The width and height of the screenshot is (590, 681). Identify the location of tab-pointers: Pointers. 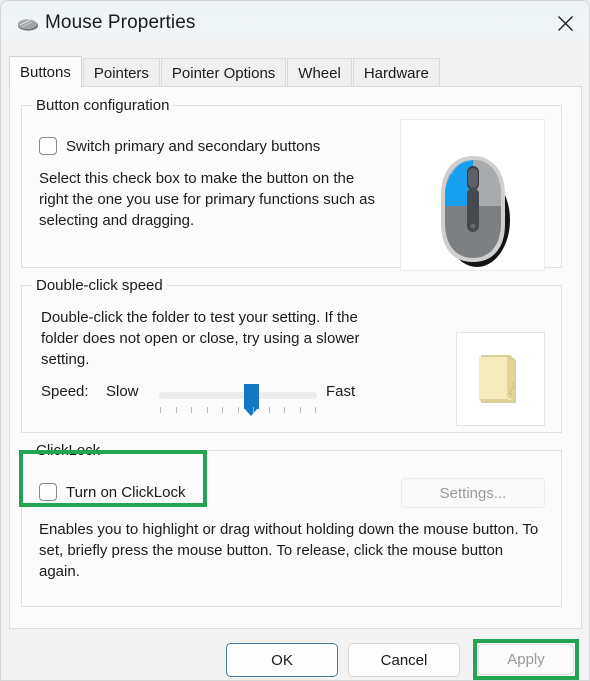
(121, 72).